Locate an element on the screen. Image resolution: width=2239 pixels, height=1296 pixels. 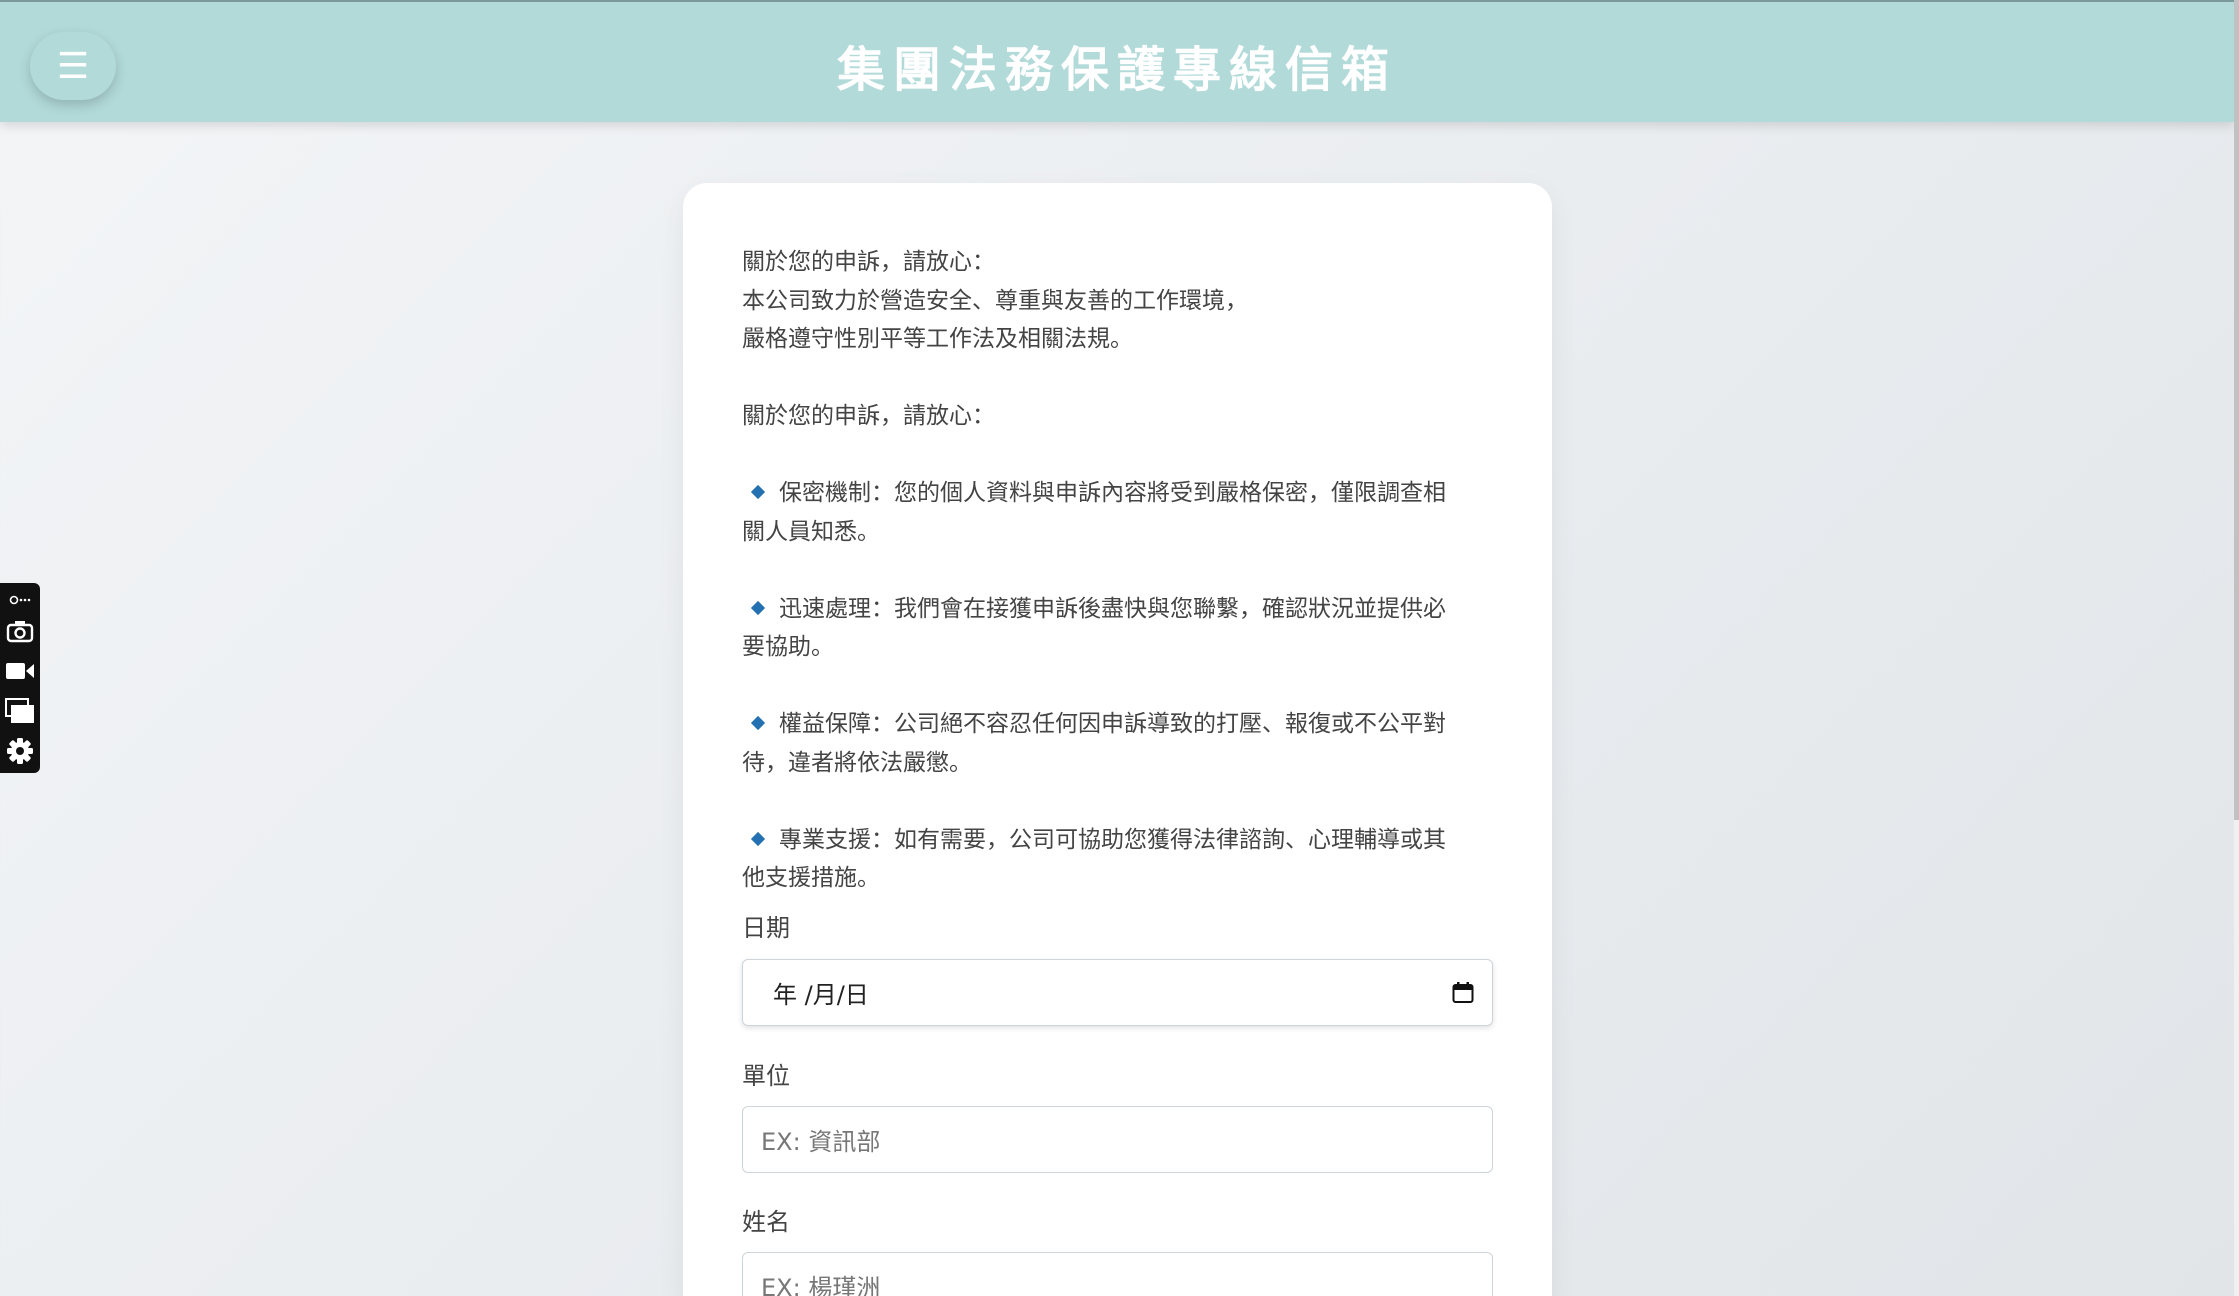
windows-icon is located at coordinates (20, 711).